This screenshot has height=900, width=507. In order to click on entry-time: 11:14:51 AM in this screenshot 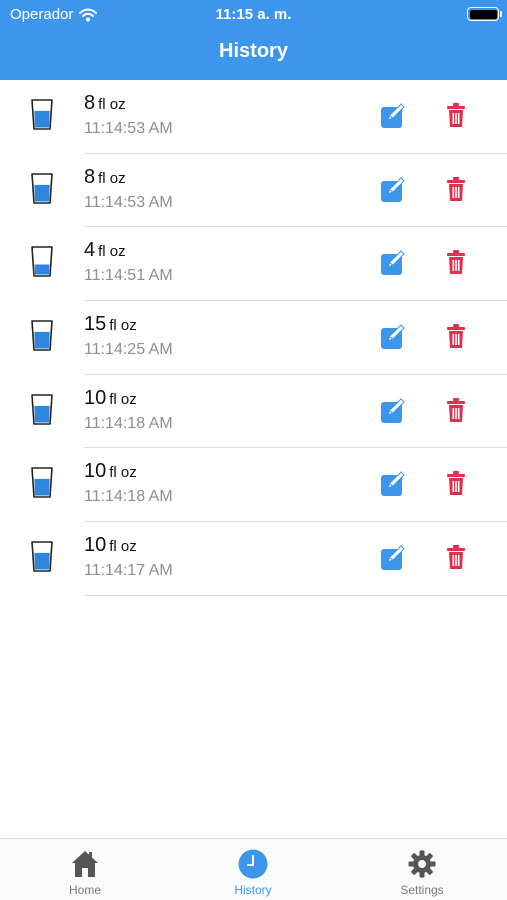, I will do `click(128, 276)`.